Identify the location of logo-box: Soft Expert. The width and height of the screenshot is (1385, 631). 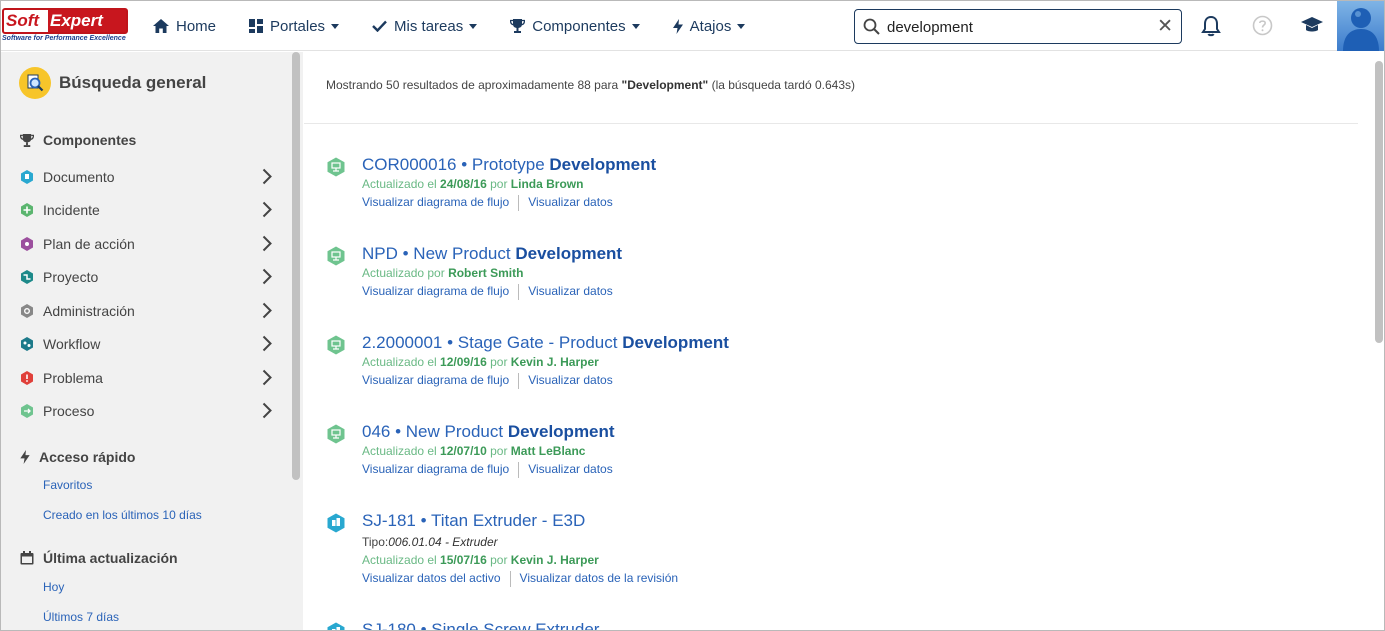
(65, 21).